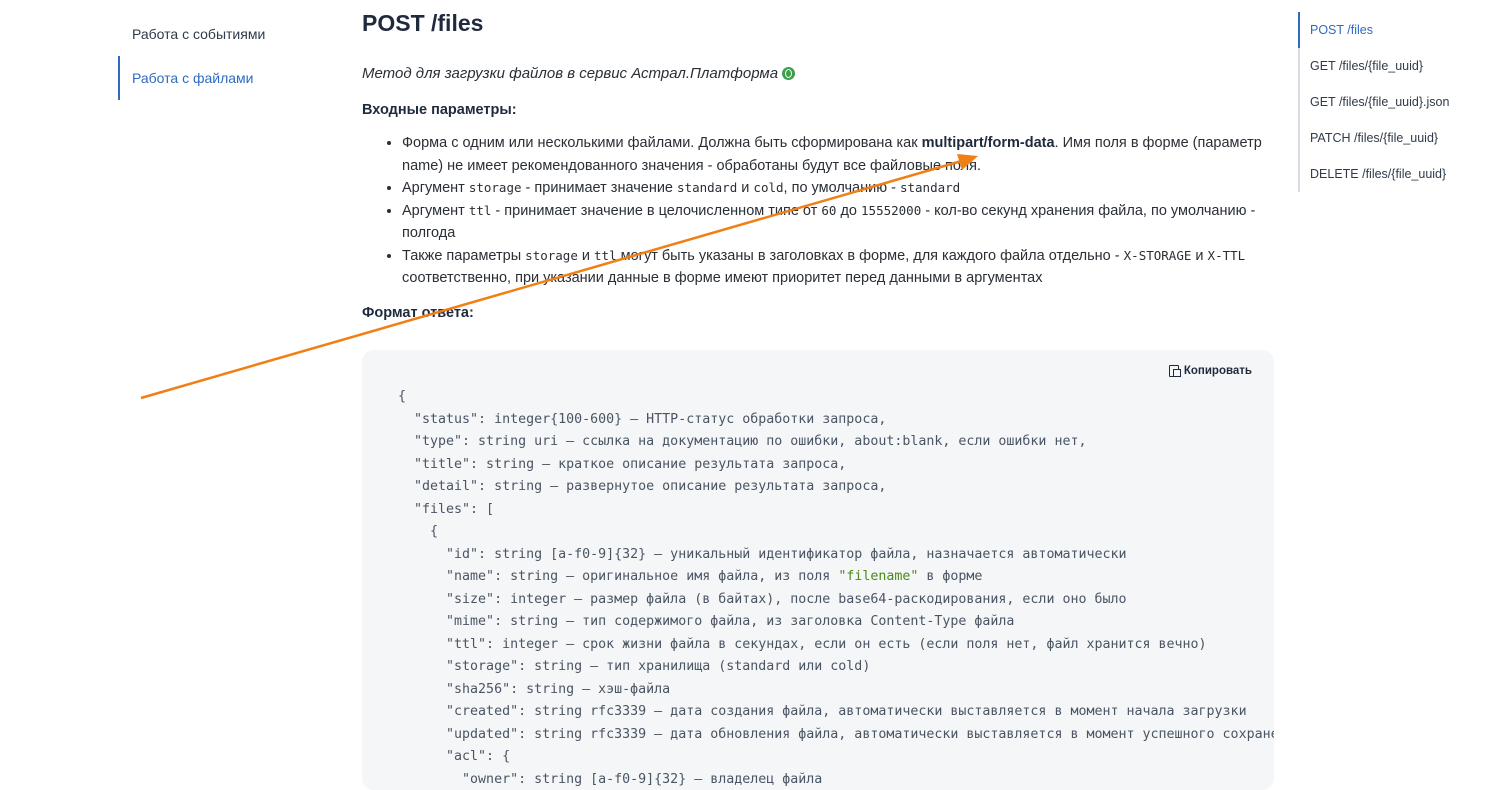 The width and height of the screenshot is (1494, 790). What do you see at coordinates (1394, 66) in the screenshot?
I see `toc-item-get-file: GET /files/{file_uuid}` at bounding box center [1394, 66].